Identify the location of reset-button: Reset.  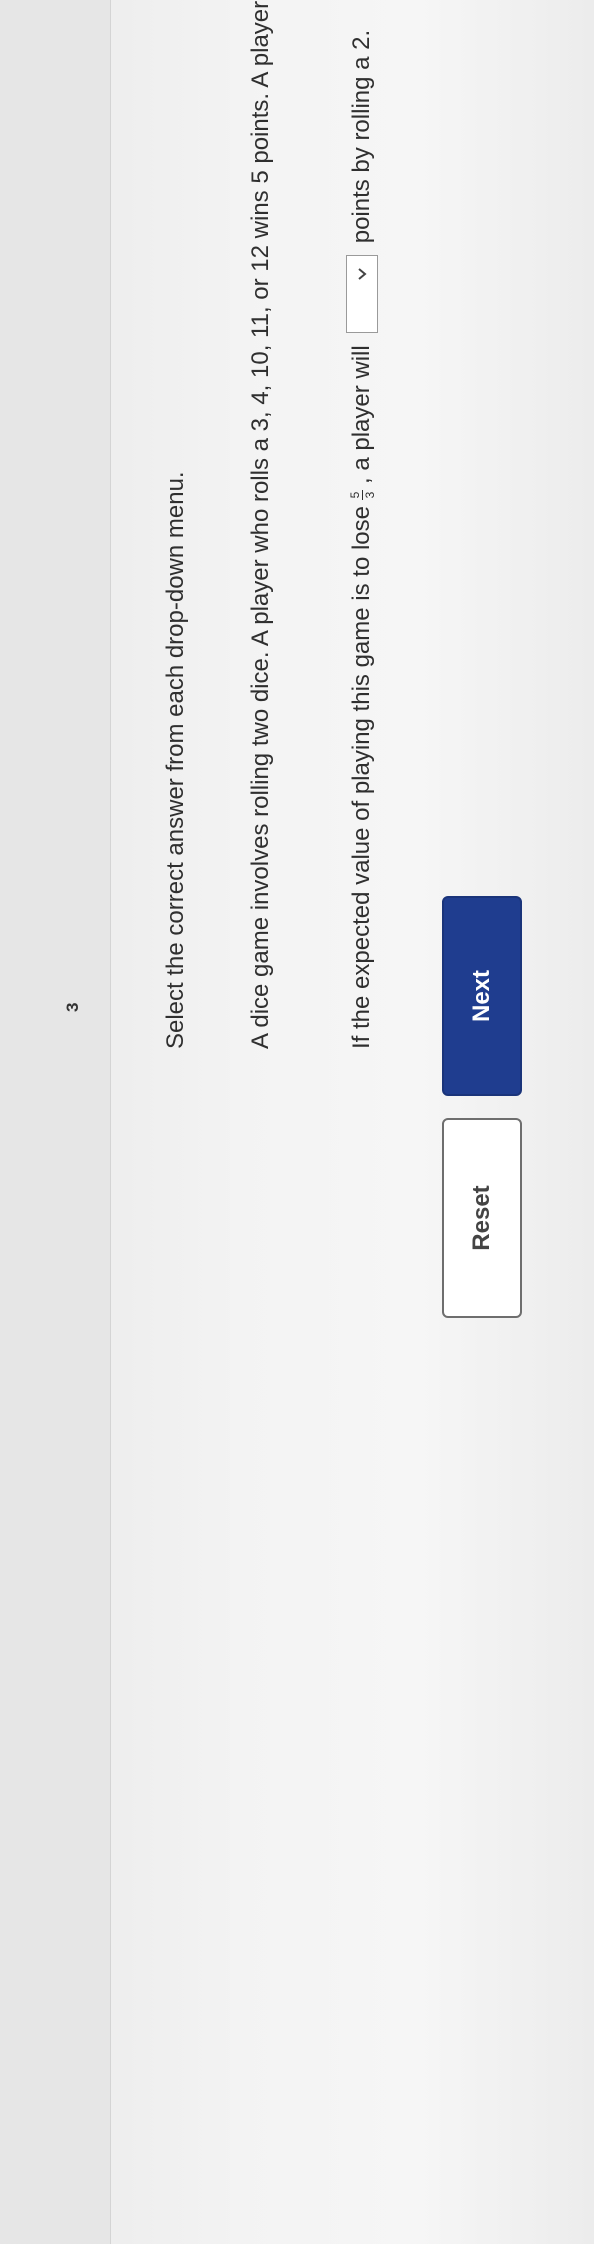
(482, 1218).